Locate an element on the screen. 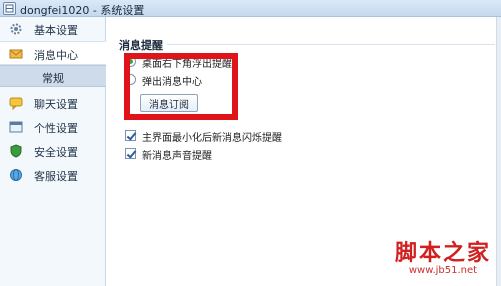  chat-bubble-icon is located at coordinates (16, 103).